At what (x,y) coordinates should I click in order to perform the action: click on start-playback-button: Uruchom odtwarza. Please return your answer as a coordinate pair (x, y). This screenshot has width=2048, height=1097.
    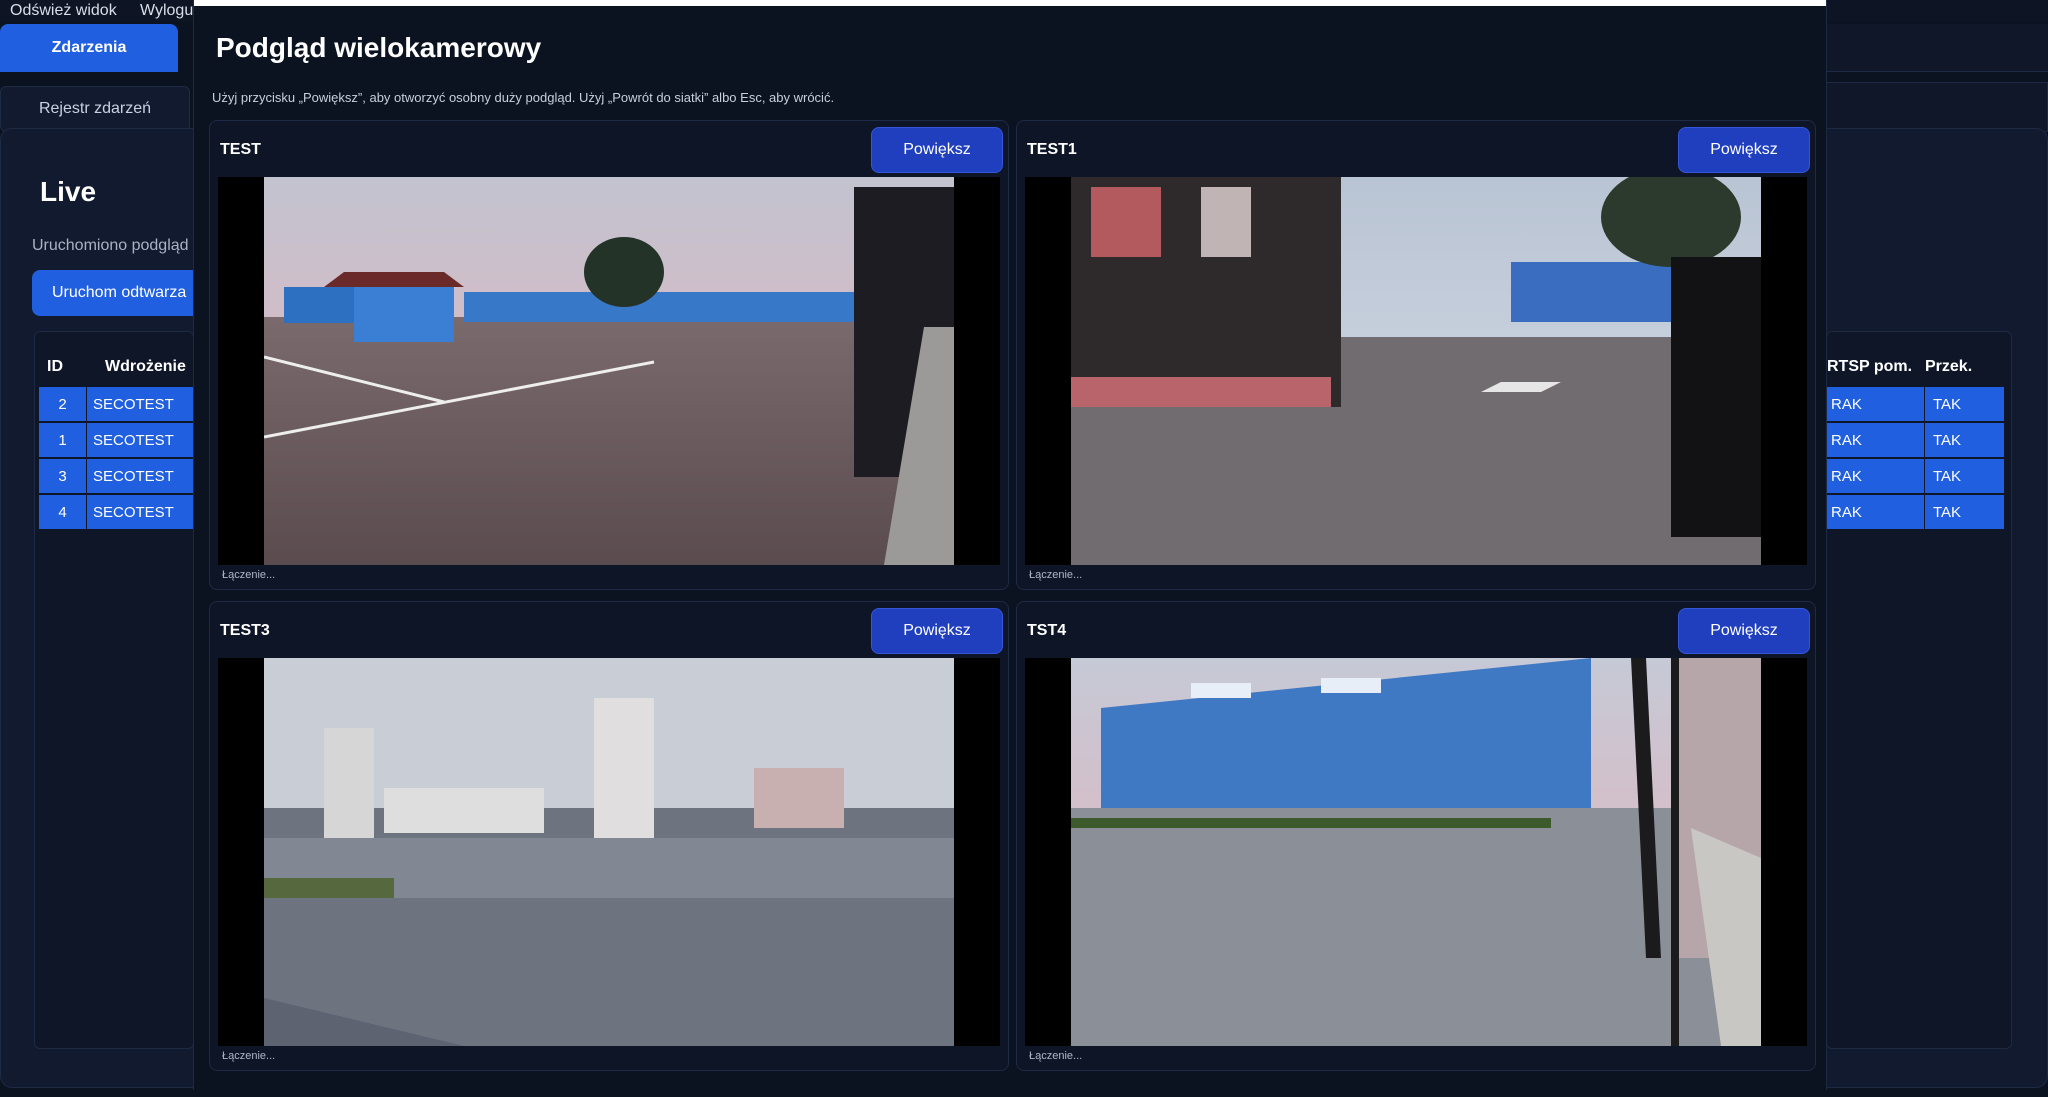
    Looking at the image, I should click on (117, 293).